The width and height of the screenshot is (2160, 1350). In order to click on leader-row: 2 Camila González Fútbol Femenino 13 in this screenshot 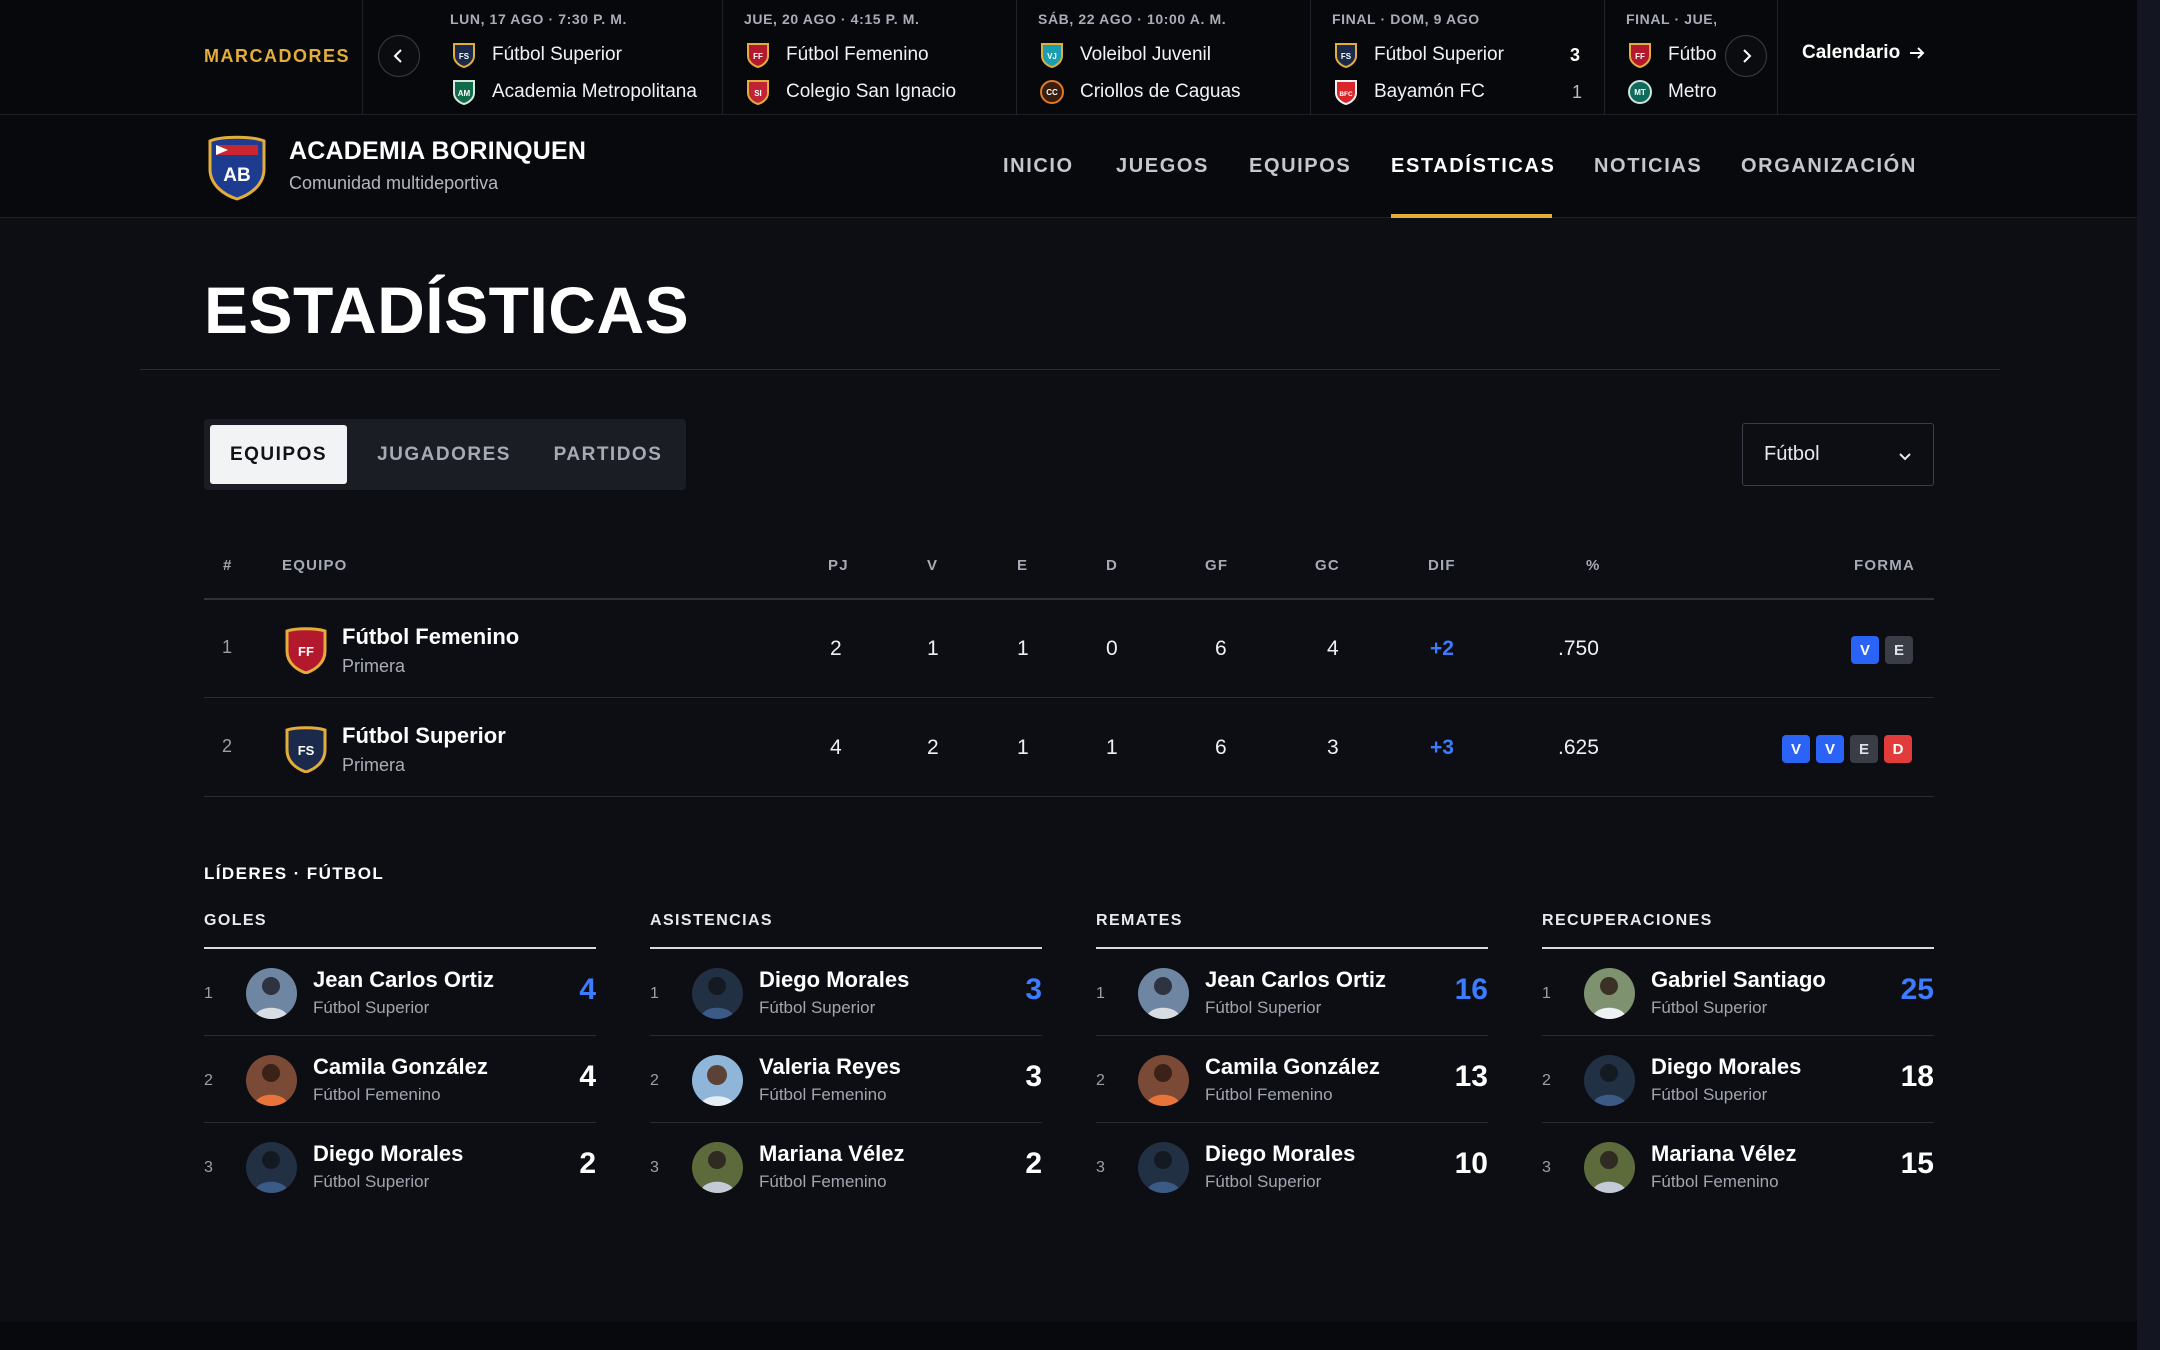, I will do `click(1292, 1079)`.